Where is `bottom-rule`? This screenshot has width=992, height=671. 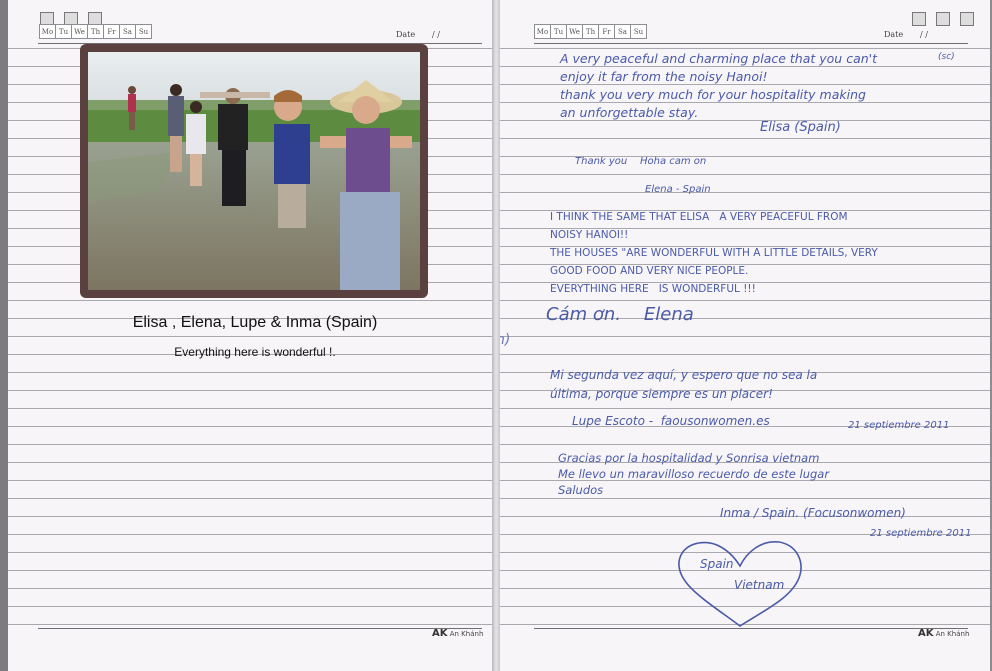
bottom-rule is located at coordinates (260, 628).